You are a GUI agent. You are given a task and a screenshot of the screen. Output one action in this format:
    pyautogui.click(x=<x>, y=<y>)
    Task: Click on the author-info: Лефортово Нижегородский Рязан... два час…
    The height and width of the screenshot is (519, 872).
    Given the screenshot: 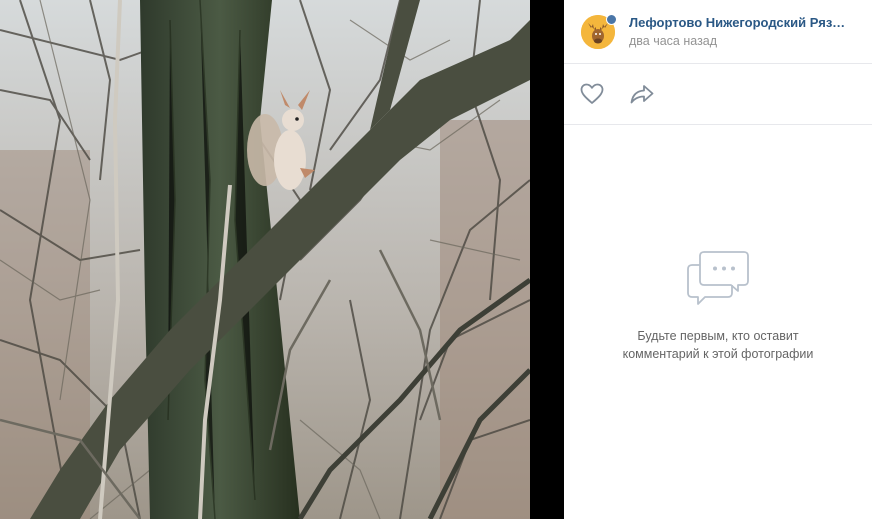 What is the action you would take?
    pyautogui.click(x=740, y=32)
    